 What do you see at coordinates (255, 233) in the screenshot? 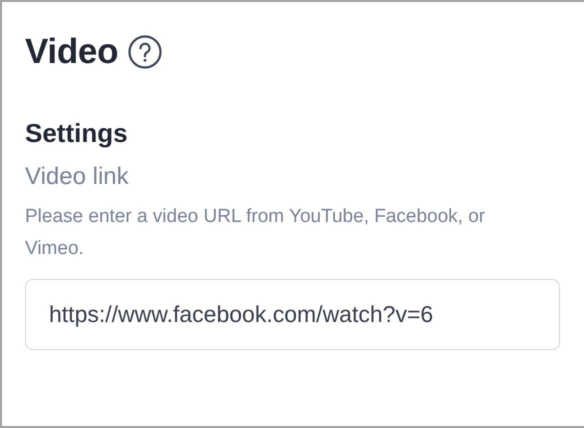
I see `help-text: Please enter a video URL from YouTube, Facebook, or Vimeo.` at bounding box center [255, 233].